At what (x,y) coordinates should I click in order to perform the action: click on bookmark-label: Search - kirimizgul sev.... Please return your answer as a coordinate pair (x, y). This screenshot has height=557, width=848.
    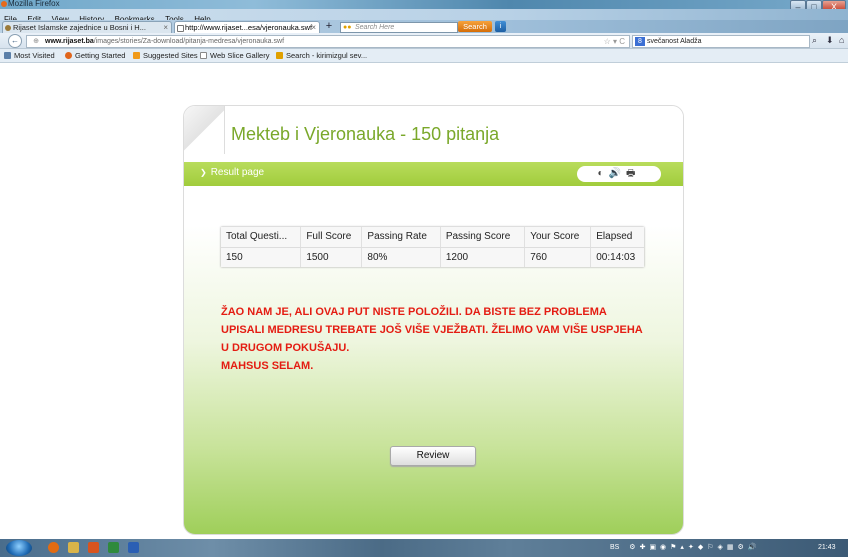
    Looking at the image, I should click on (327, 55).